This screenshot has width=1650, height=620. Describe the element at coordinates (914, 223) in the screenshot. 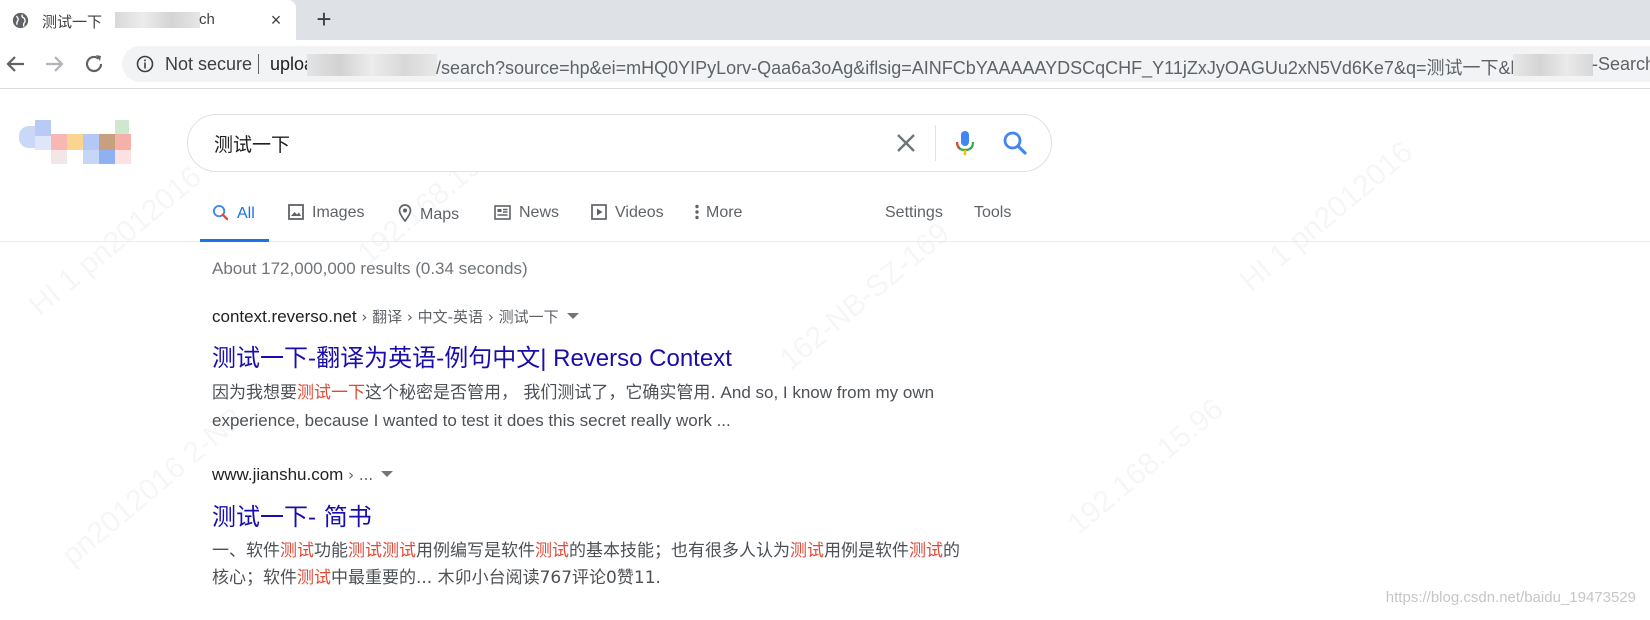

I see `settings-link: Settings` at that location.